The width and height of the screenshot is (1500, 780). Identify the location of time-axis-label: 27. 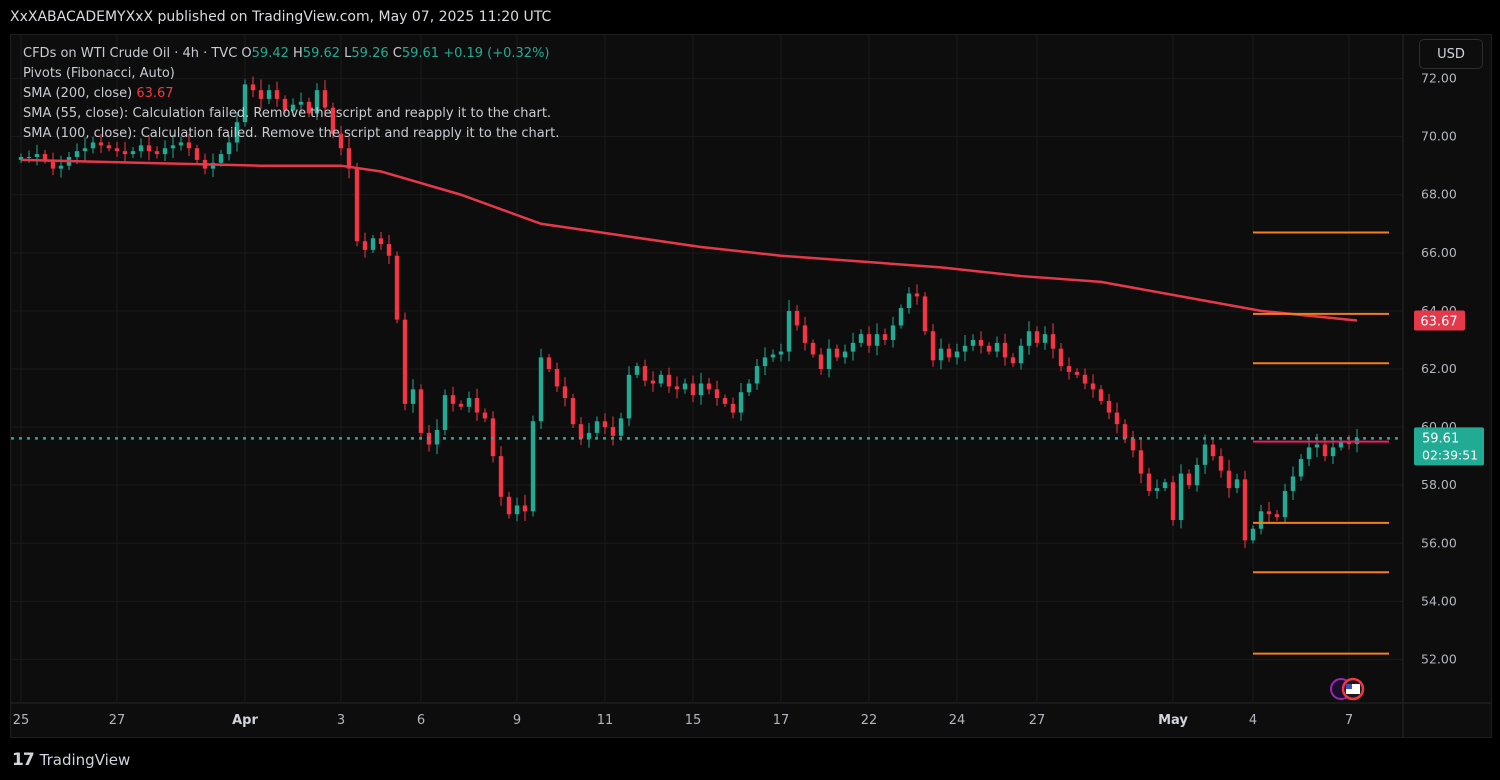
(117, 720).